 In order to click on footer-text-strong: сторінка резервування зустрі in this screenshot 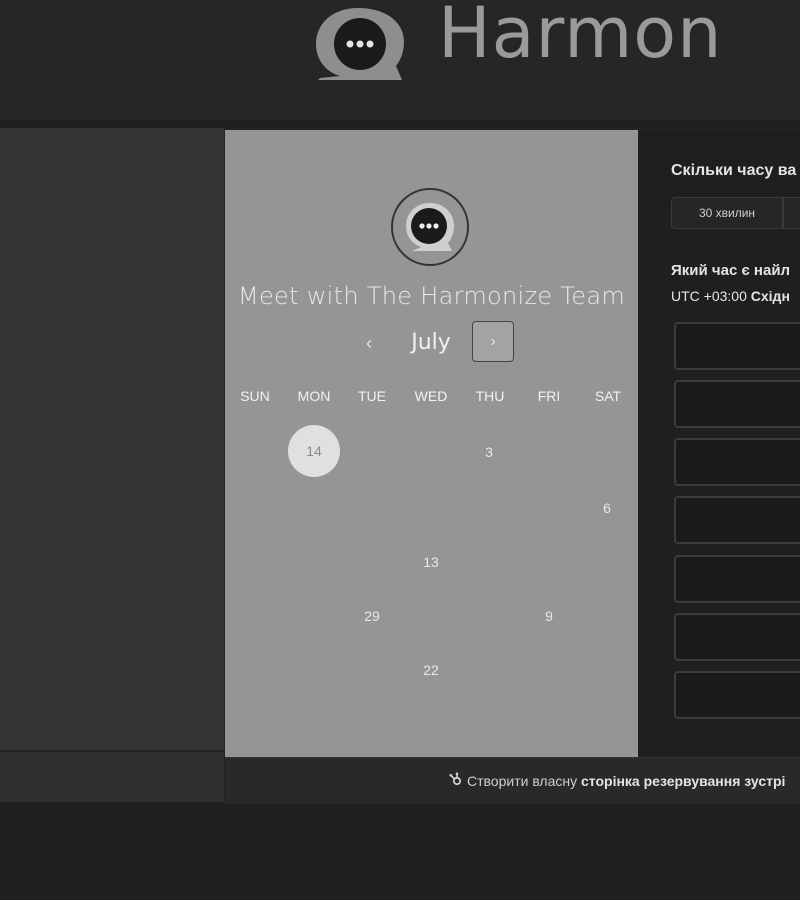, I will do `click(683, 781)`.